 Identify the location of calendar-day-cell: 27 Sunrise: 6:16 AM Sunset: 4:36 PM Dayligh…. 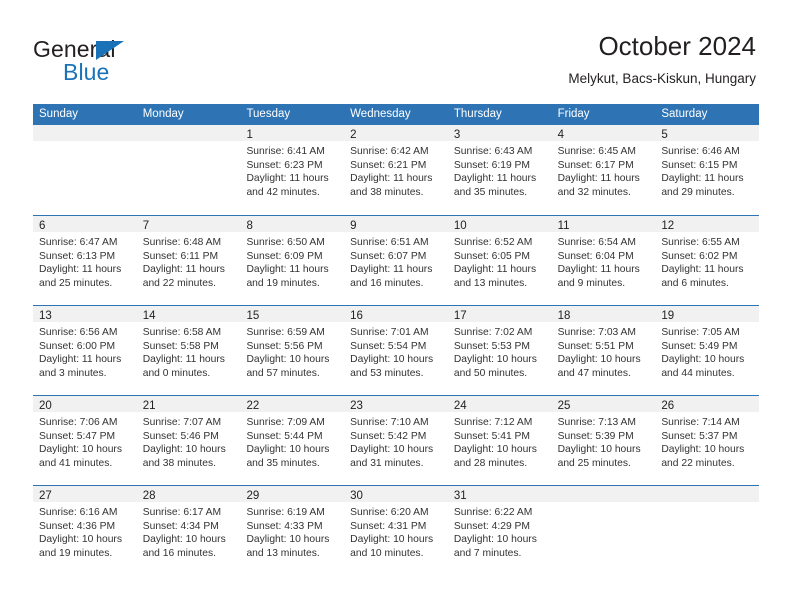
(85, 530).